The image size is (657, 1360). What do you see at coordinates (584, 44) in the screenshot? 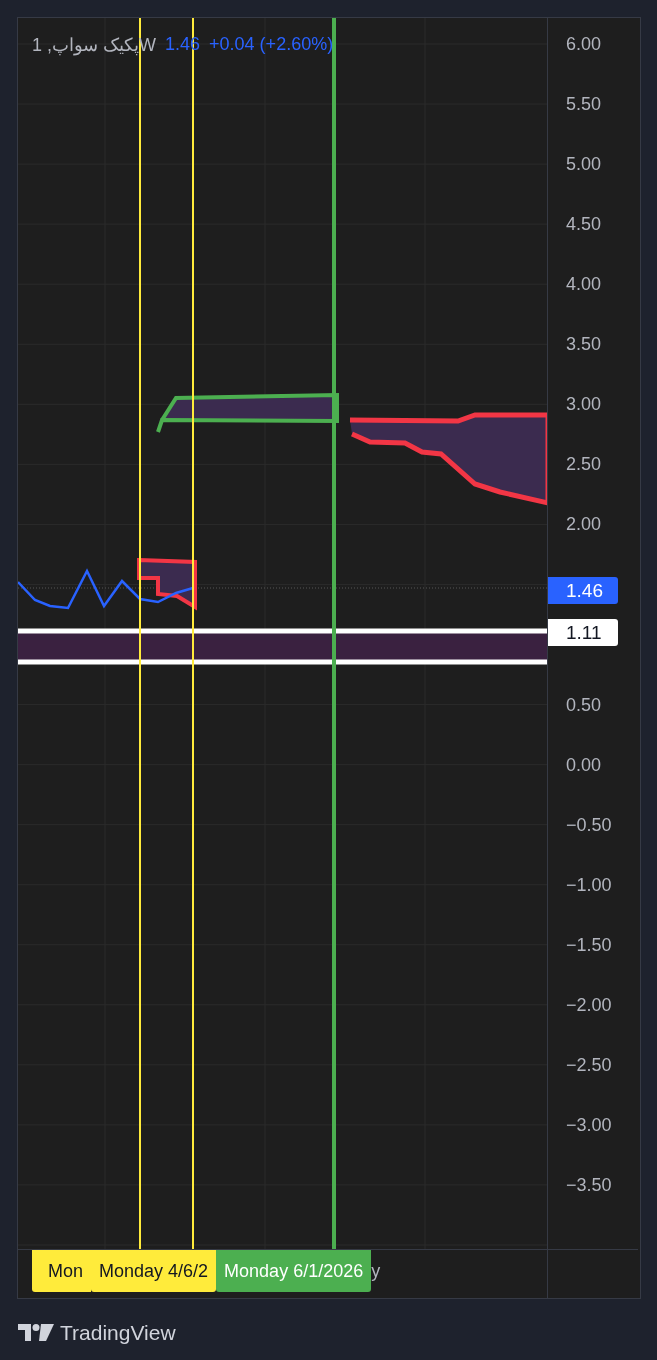
I see `axis-tick-label: 6.00` at bounding box center [584, 44].